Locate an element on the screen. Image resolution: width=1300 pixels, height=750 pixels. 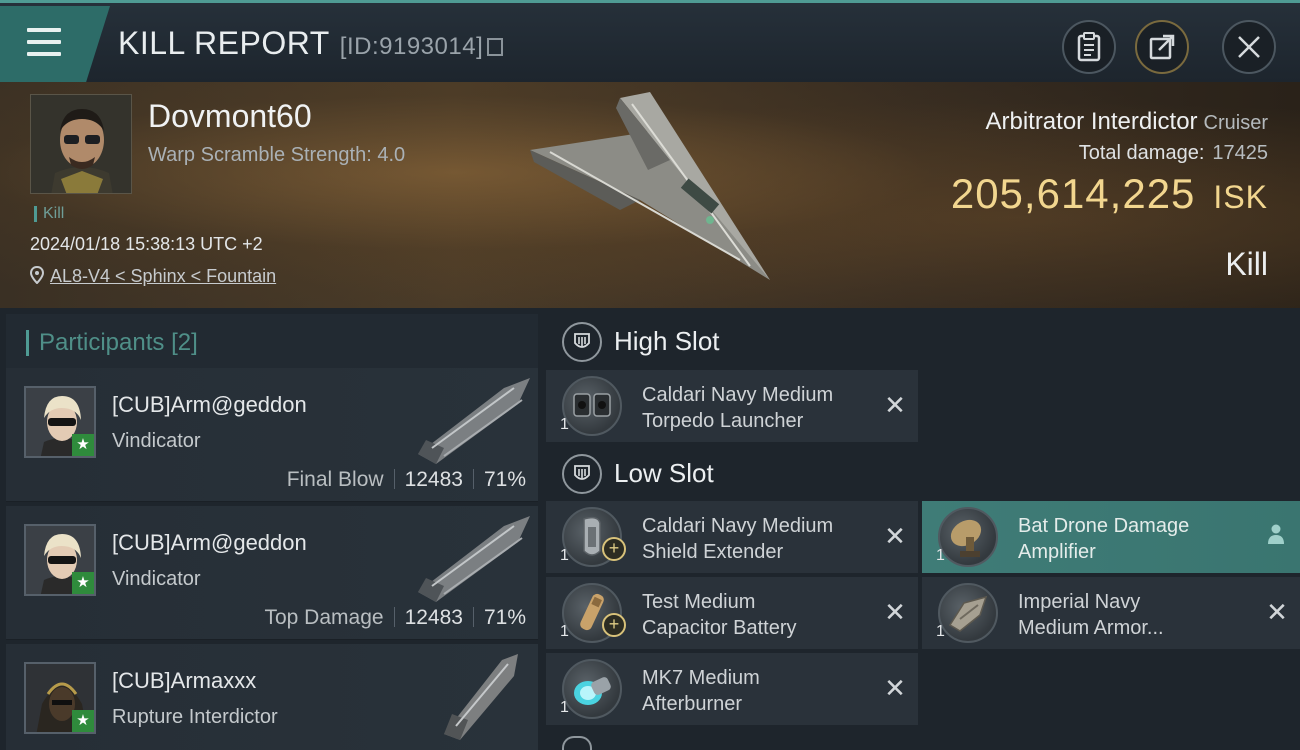
kill-tag: Kill is located at coordinates (49, 214).